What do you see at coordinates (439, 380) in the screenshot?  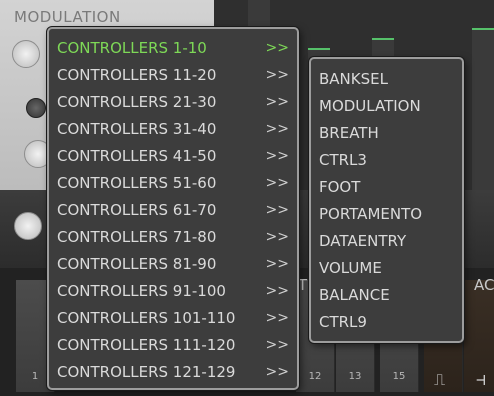 I see `square-wave-icon: ⎍` at bounding box center [439, 380].